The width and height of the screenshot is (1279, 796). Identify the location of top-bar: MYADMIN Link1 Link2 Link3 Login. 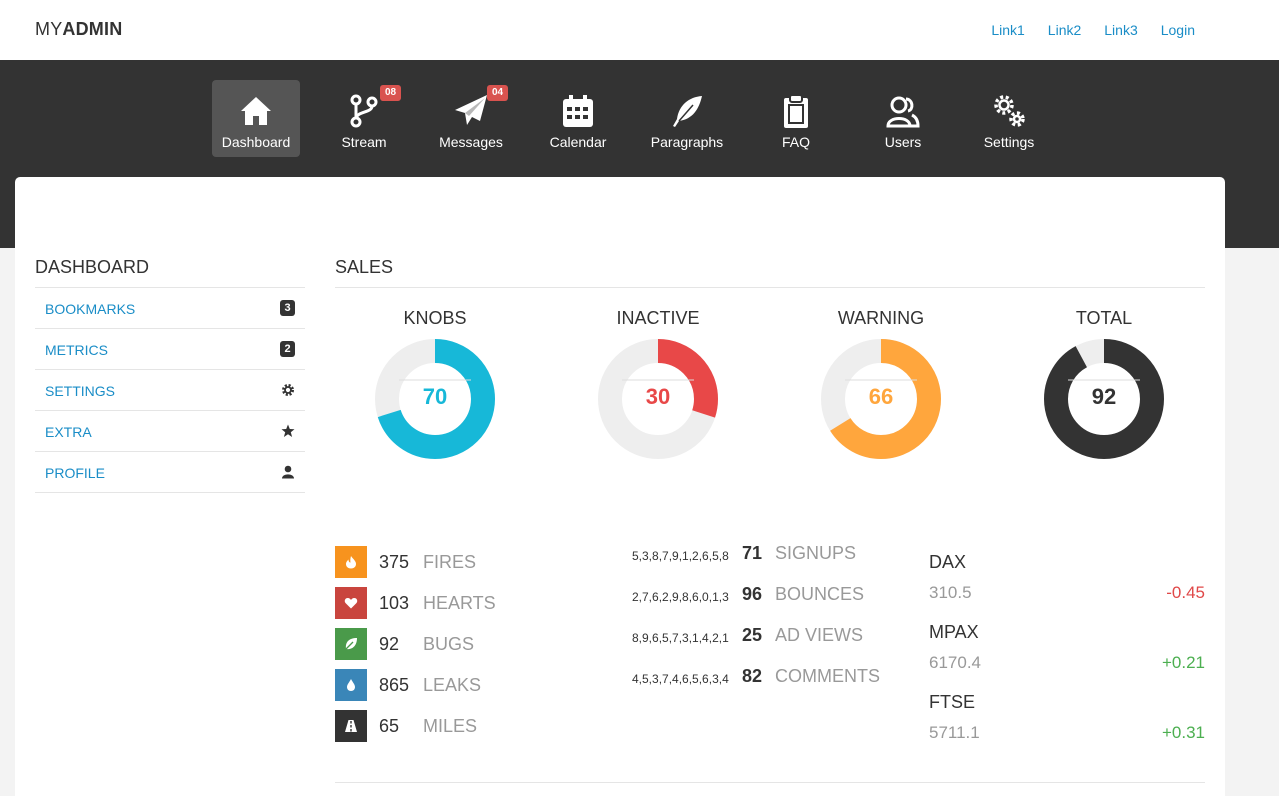
(639, 30).